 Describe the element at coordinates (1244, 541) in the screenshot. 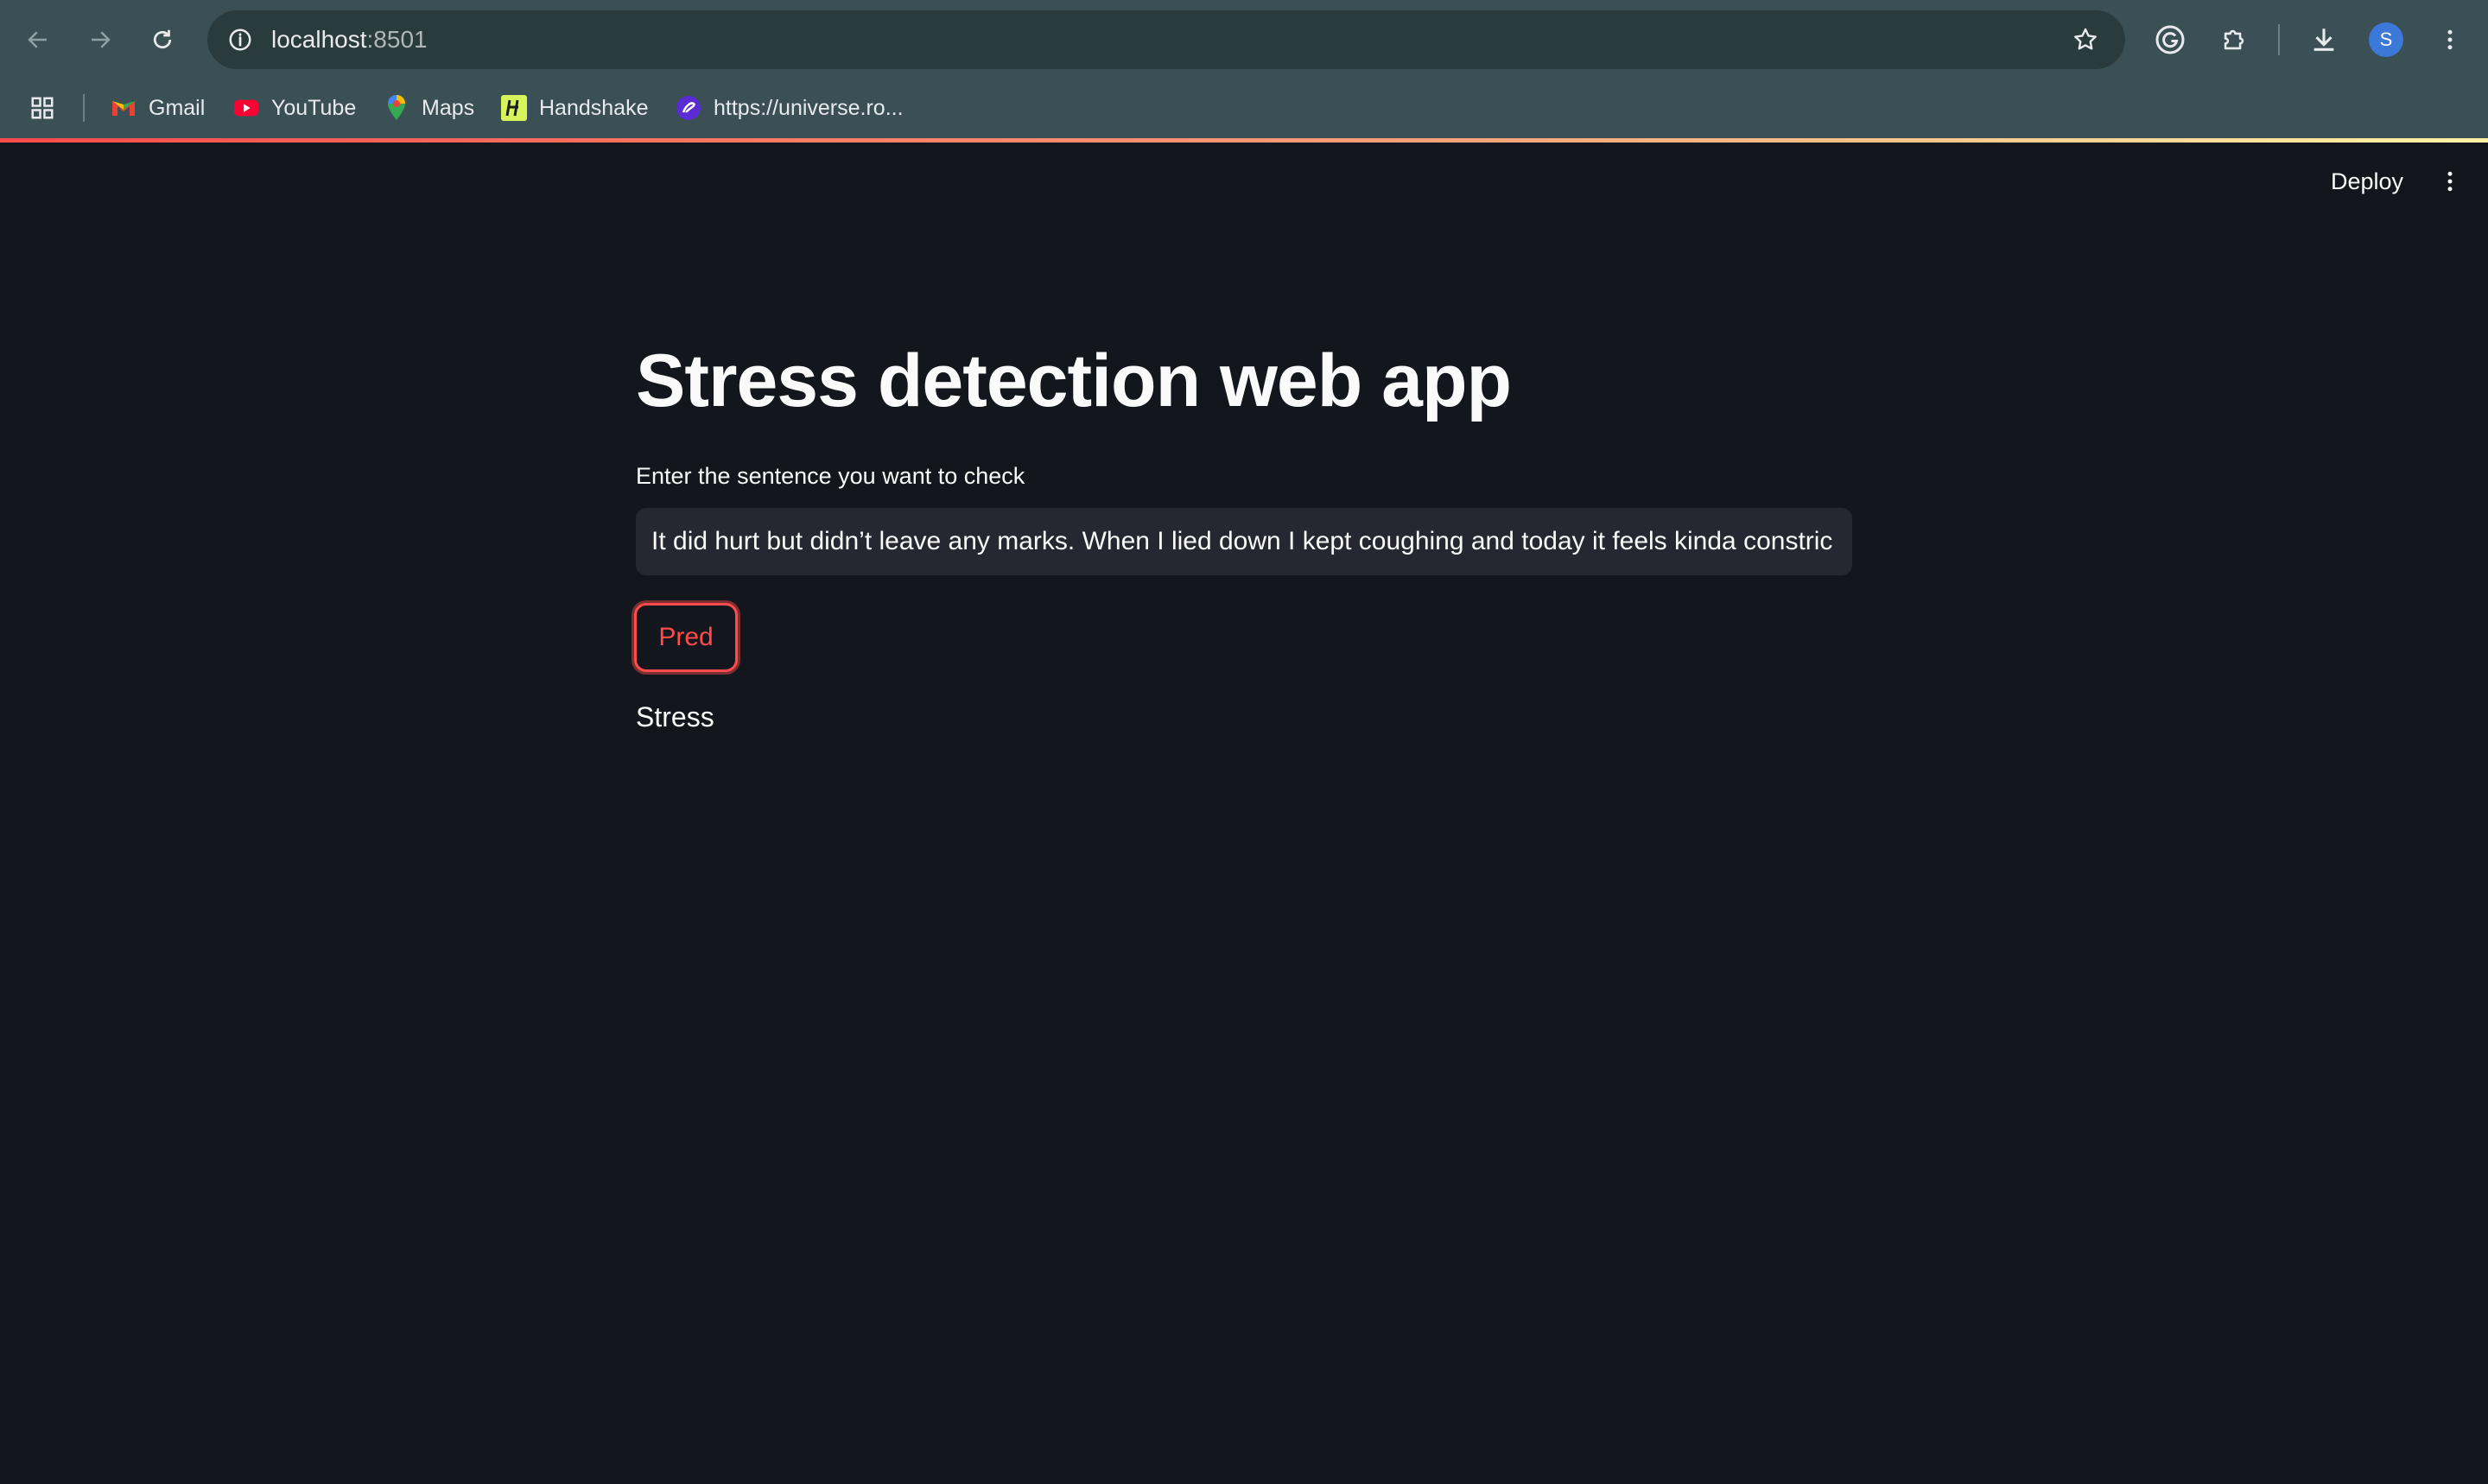

I see `sentence-input` at that location.